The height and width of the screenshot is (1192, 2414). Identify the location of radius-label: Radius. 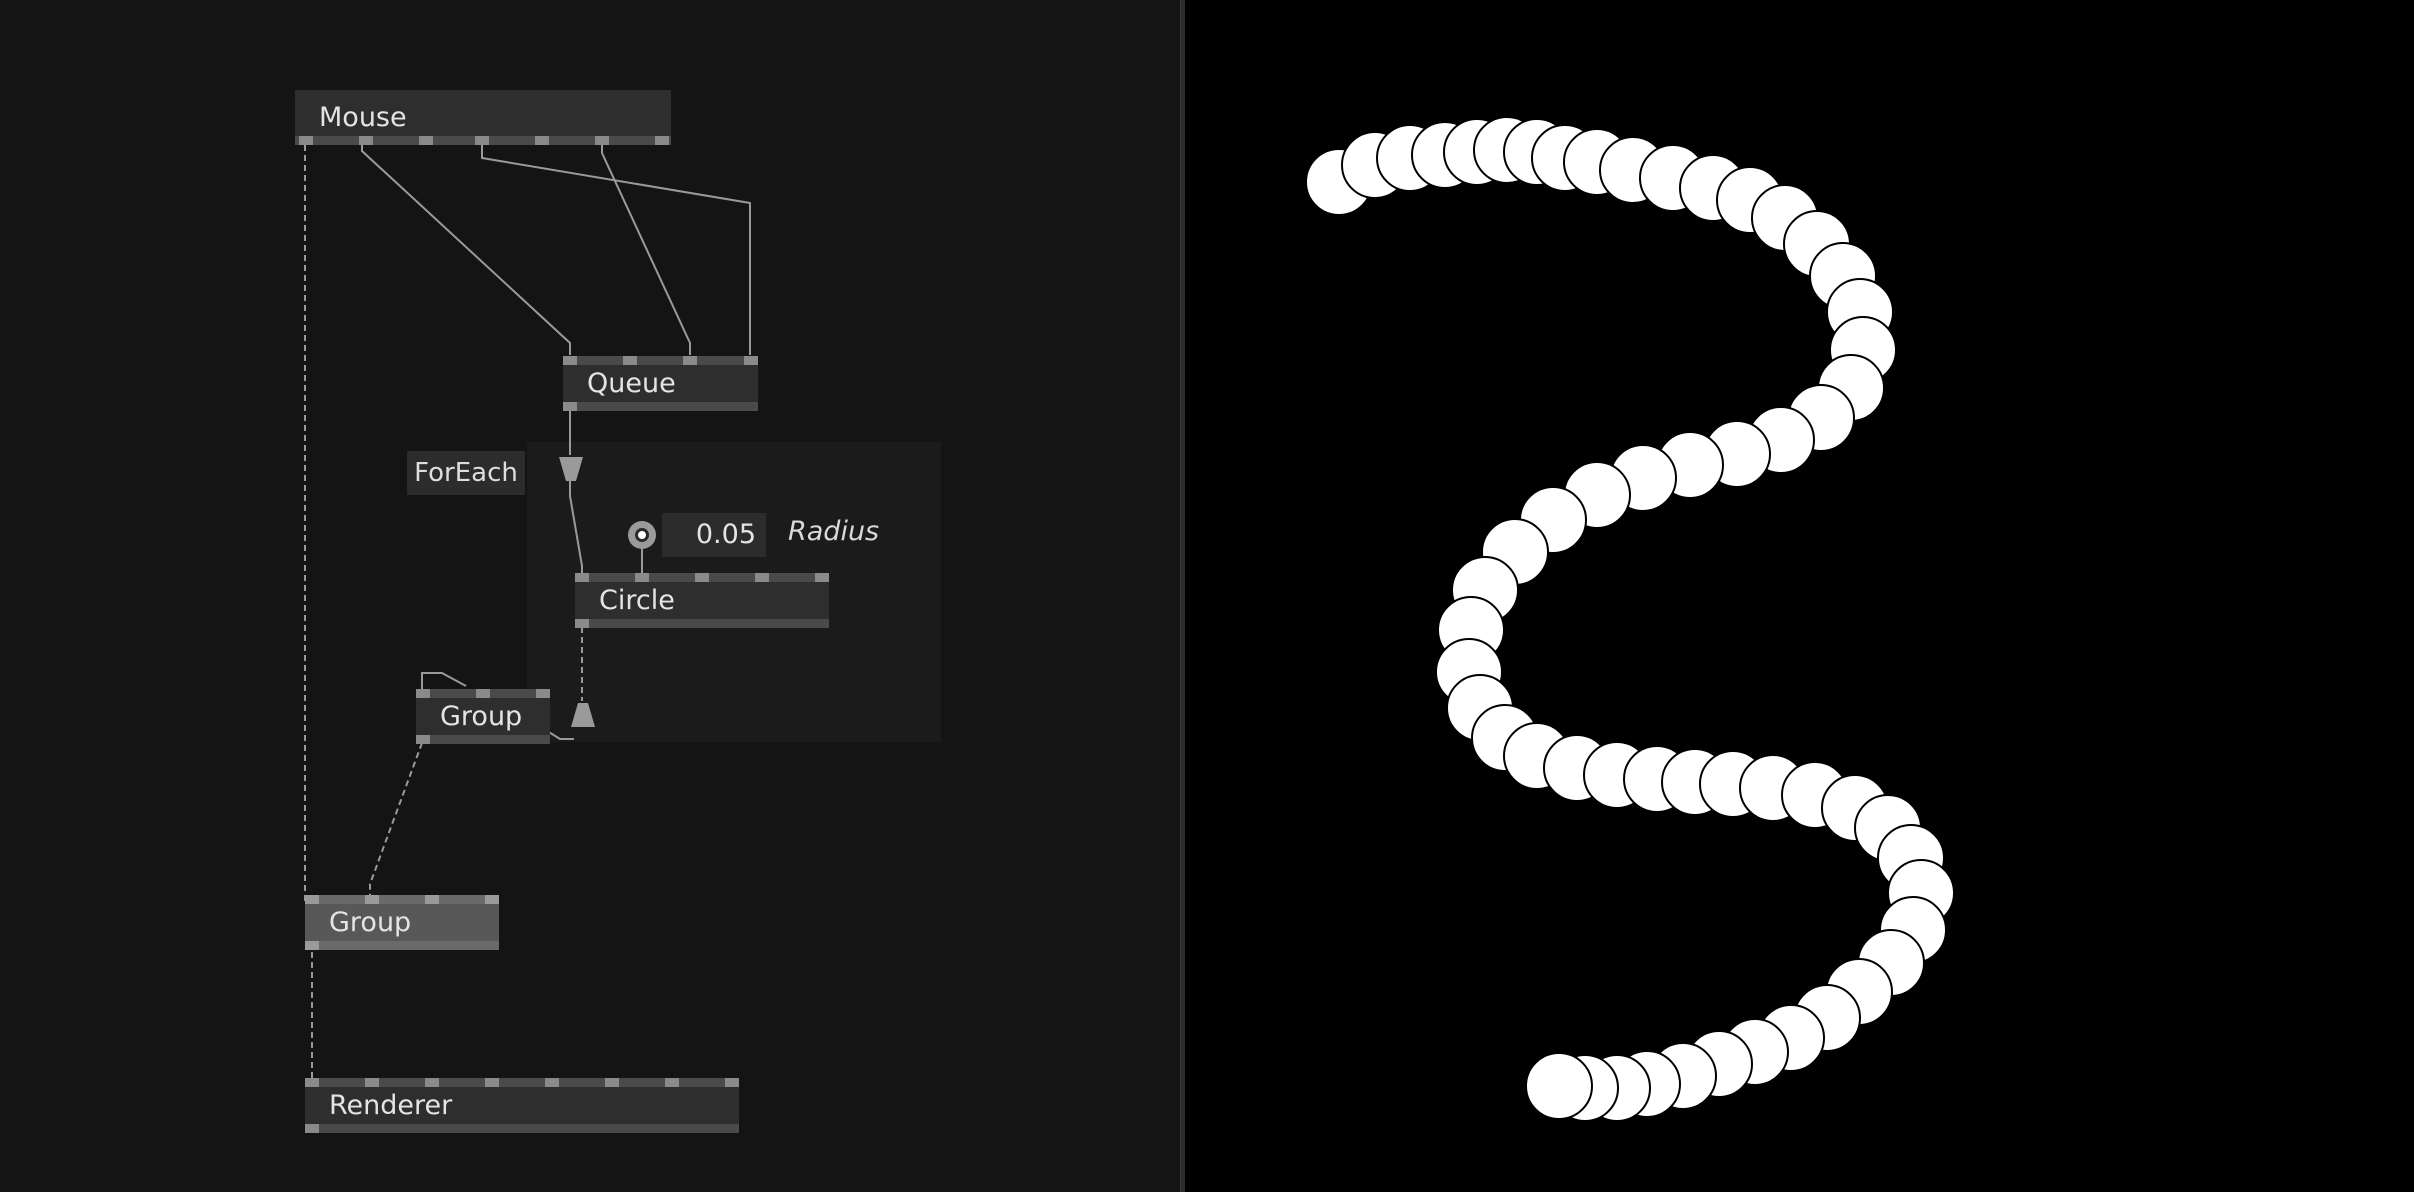
(834, 531).